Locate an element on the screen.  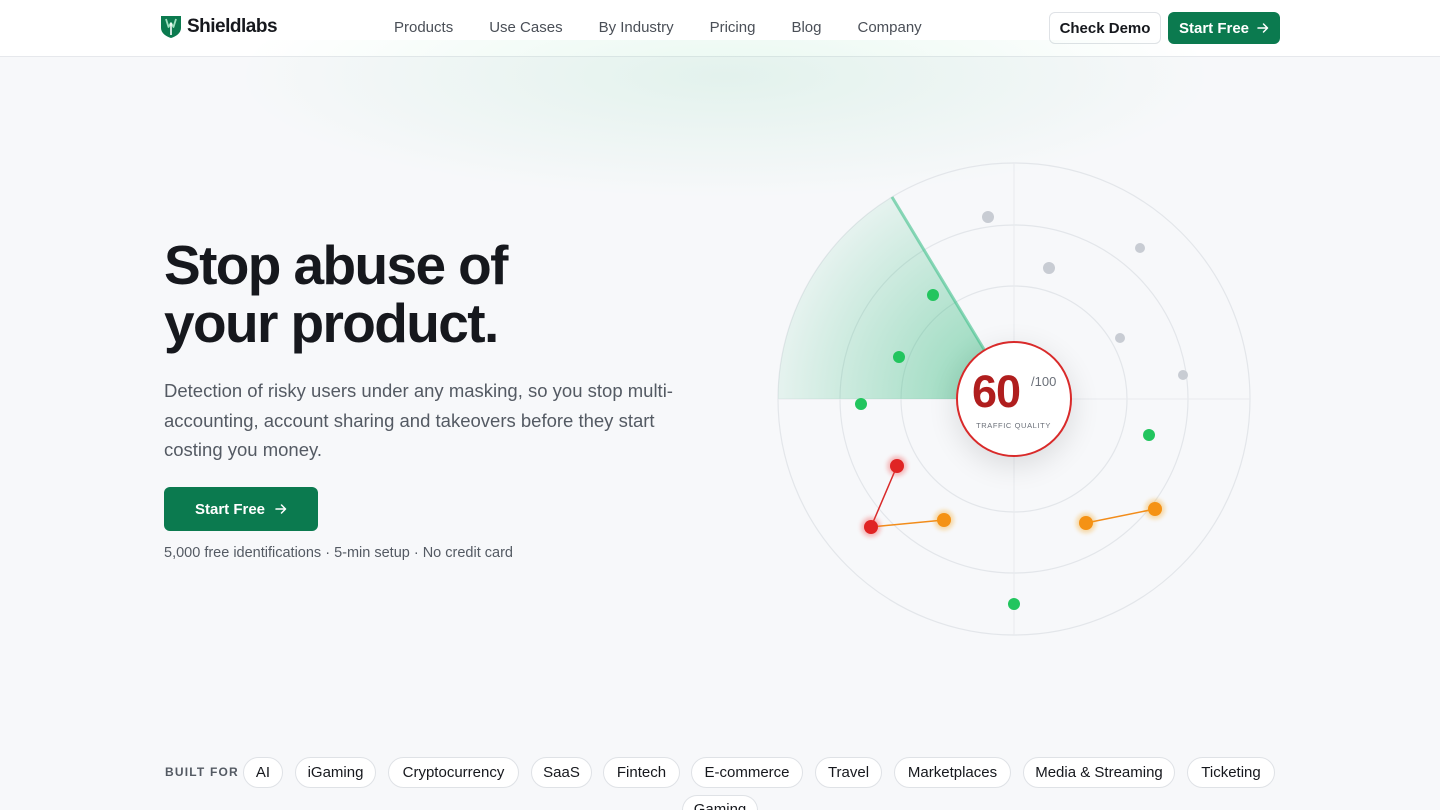
check-demo-button: Check Demo is located at coordinates (1105, 28).